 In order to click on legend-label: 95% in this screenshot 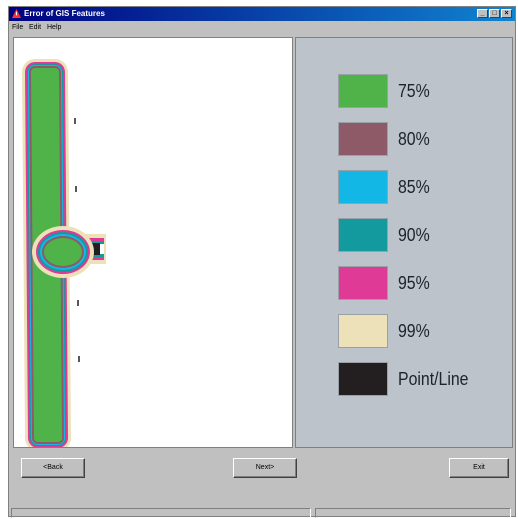, I will do `click(414, 282)`.